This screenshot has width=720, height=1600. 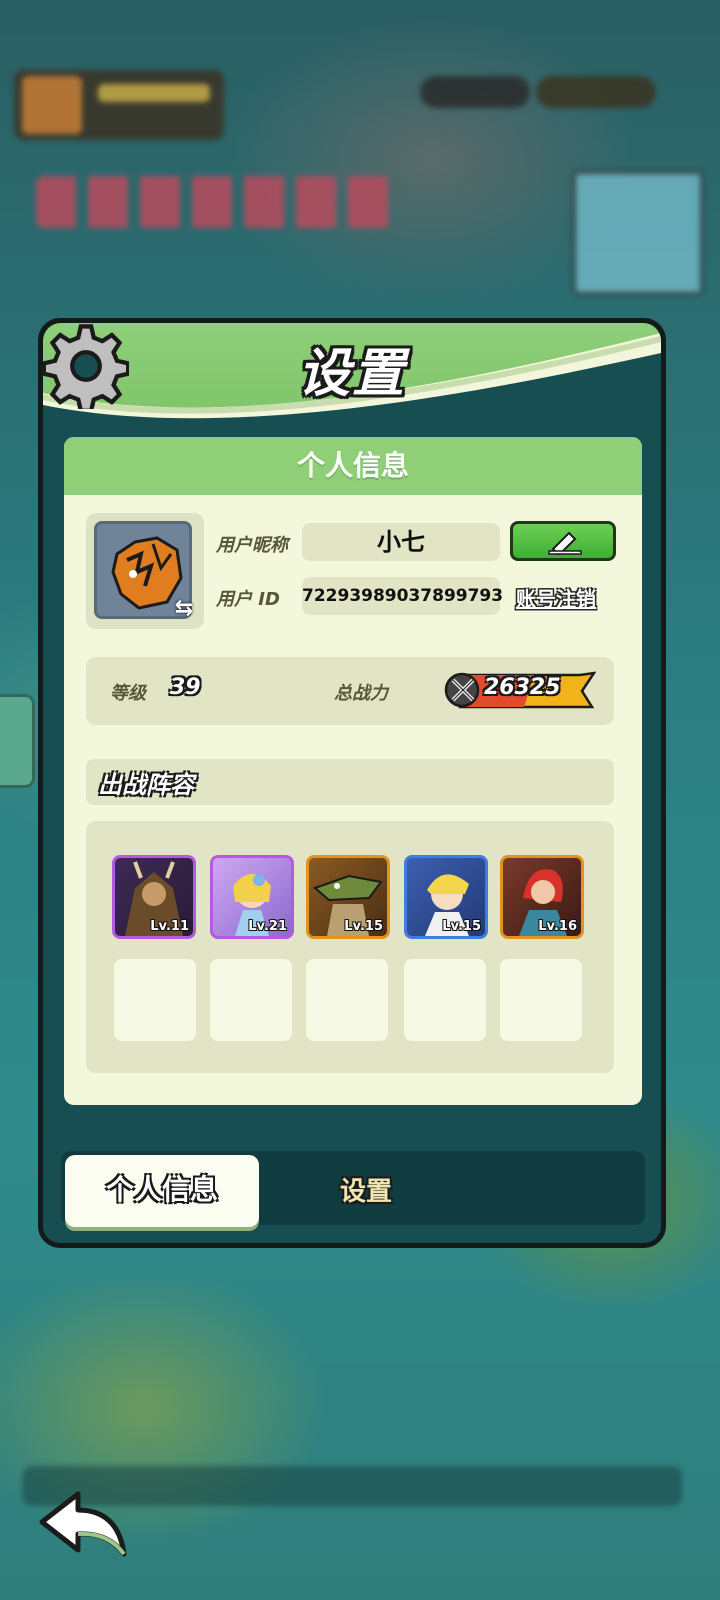 I want to click on delete-account-link: 账号注销, so click(x=556, y=597).